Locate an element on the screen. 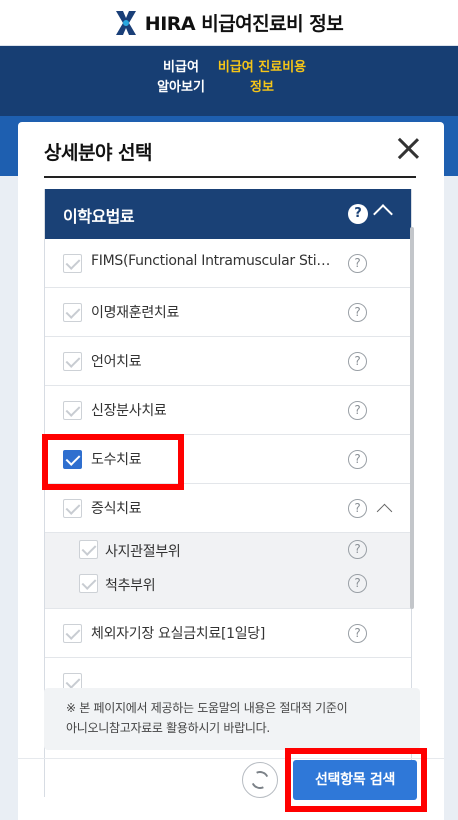 This screenshot has width=458, height=820. sub-list-item-label: 척추부위 is located at coordinates (130, 586).